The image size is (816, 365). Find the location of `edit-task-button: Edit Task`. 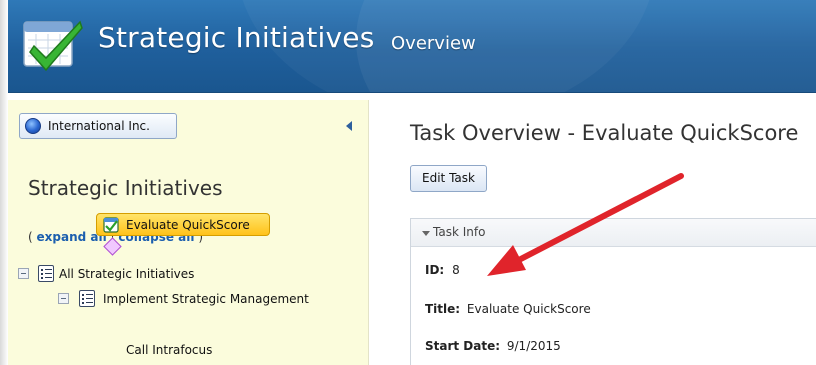

edit-task-button: Edit Task is located at coordinates (448, 178).